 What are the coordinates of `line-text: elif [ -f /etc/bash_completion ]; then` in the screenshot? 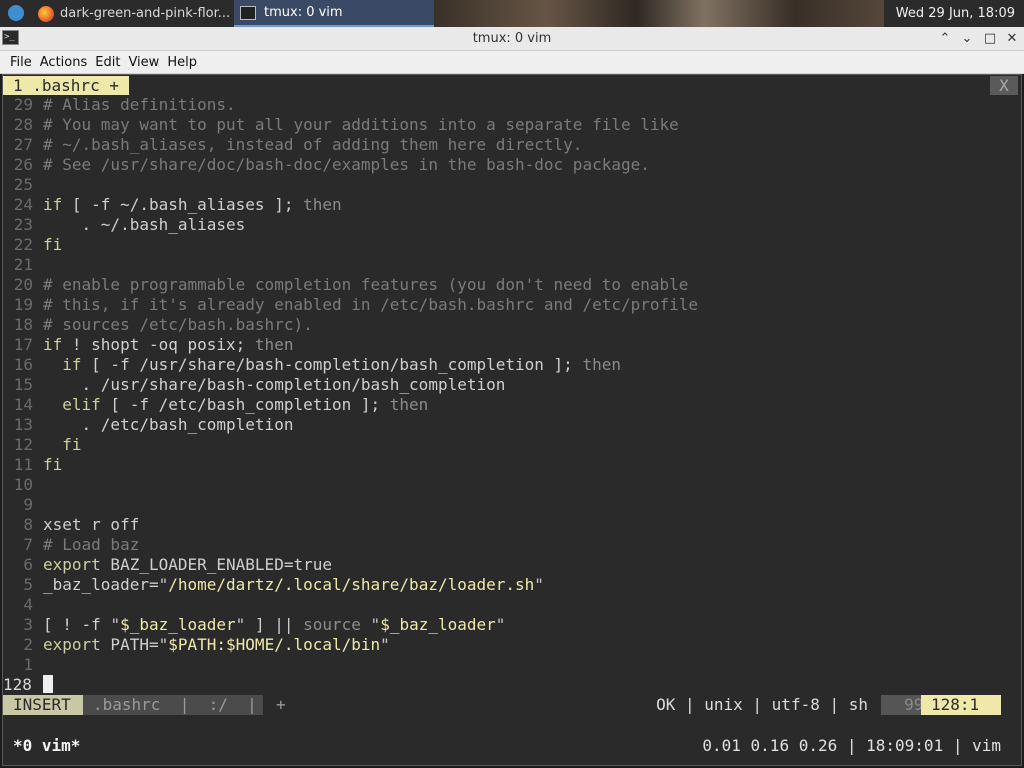 It's located at (245, 404).